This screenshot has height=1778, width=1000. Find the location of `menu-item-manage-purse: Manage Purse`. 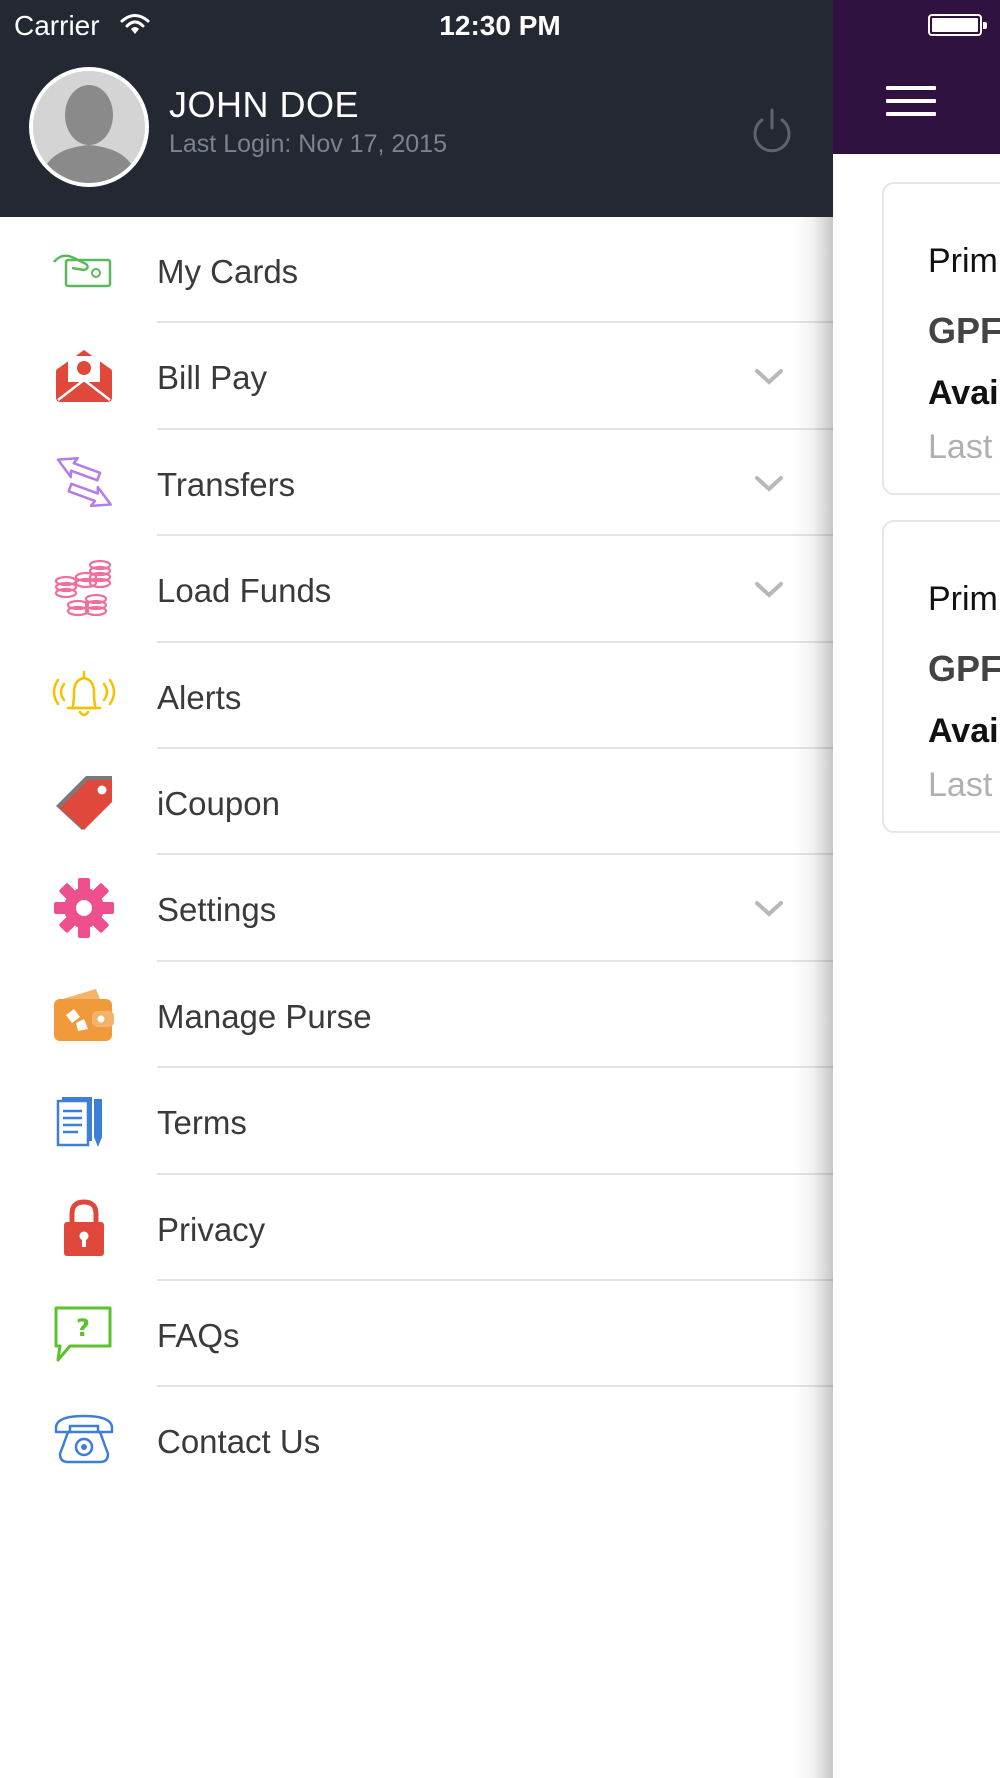

menu-item-manage-purse: Manage Purse is located at coordinates (416, 1015).